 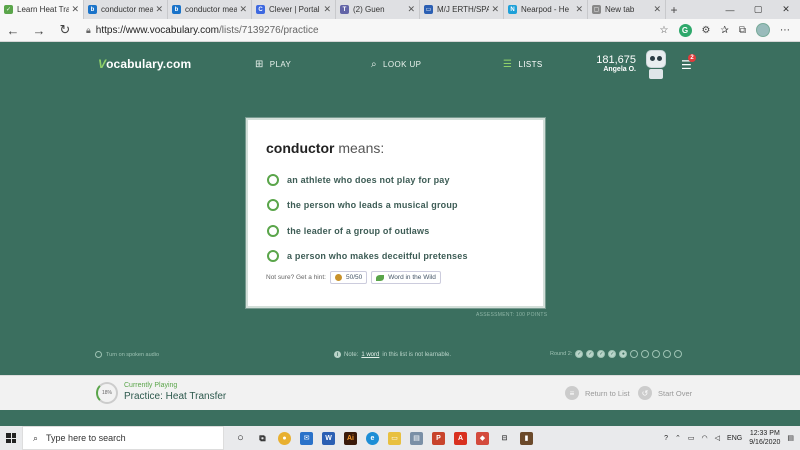 What do you see at coordinates (240, 438) in the screenshot?
I see `cortana-icon: ○` at bounding box center [240, 438].